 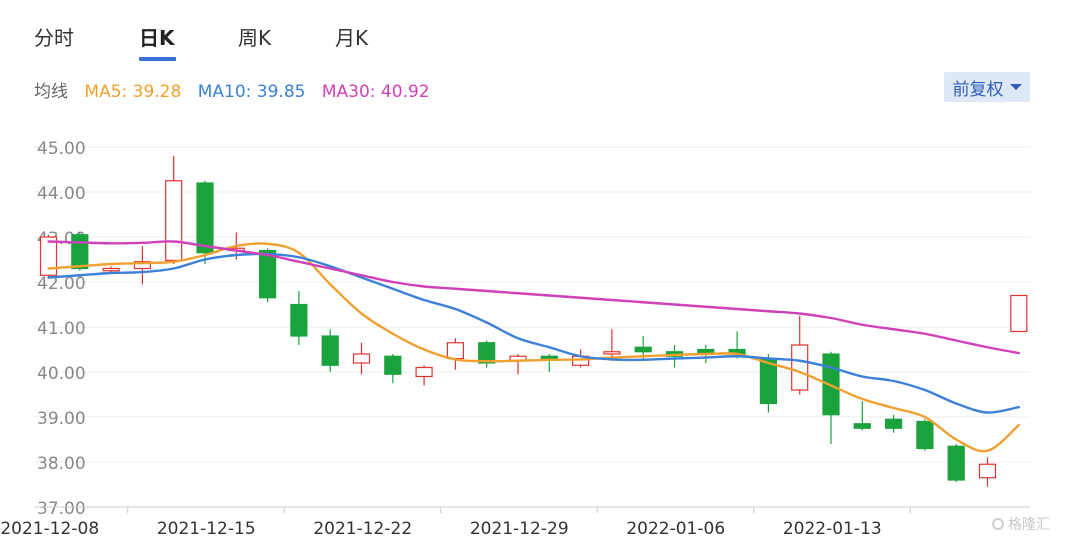 What do you see at coordinates (61, 419) in the screenshot?
I see `y-tick-label: 39.00` at bounding box center [61, 419].